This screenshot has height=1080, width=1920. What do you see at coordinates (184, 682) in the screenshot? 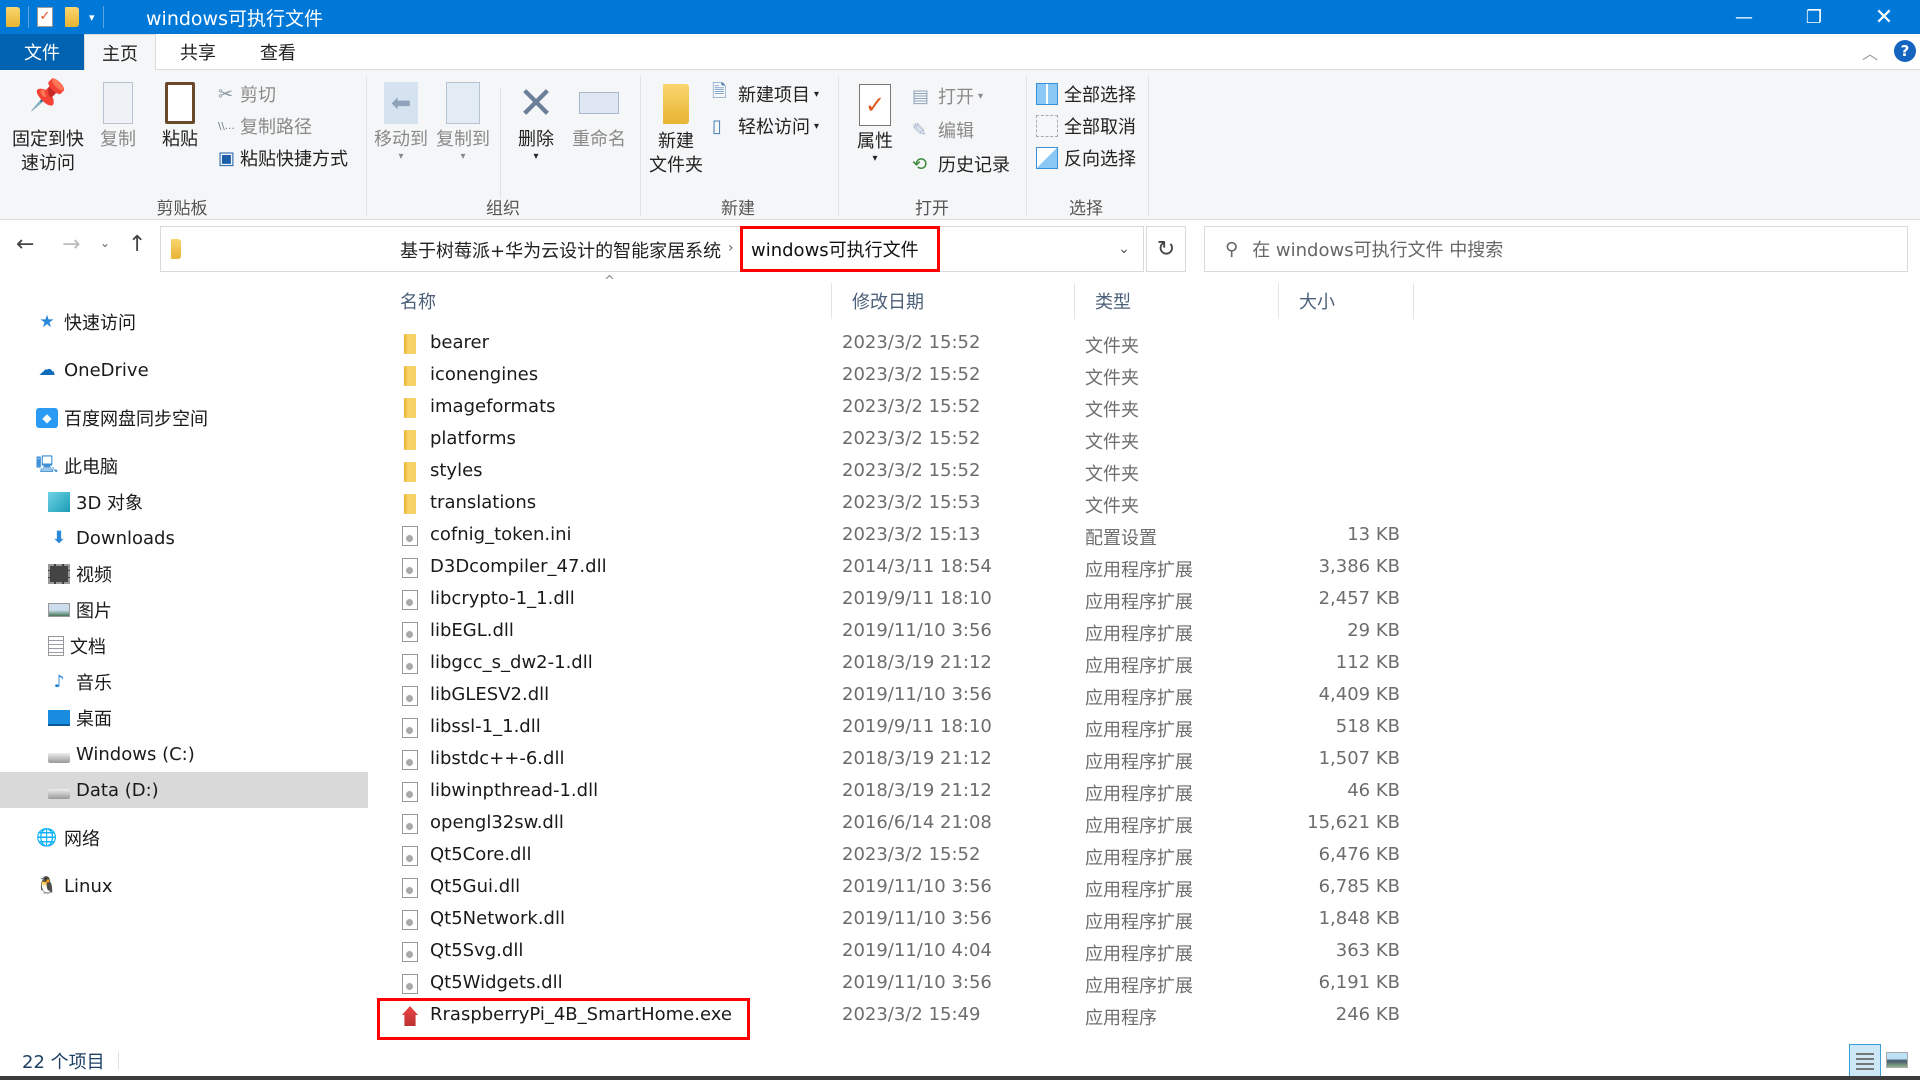
I see `nav-music: ♪ 音乐` at bounding box center [184, 682].